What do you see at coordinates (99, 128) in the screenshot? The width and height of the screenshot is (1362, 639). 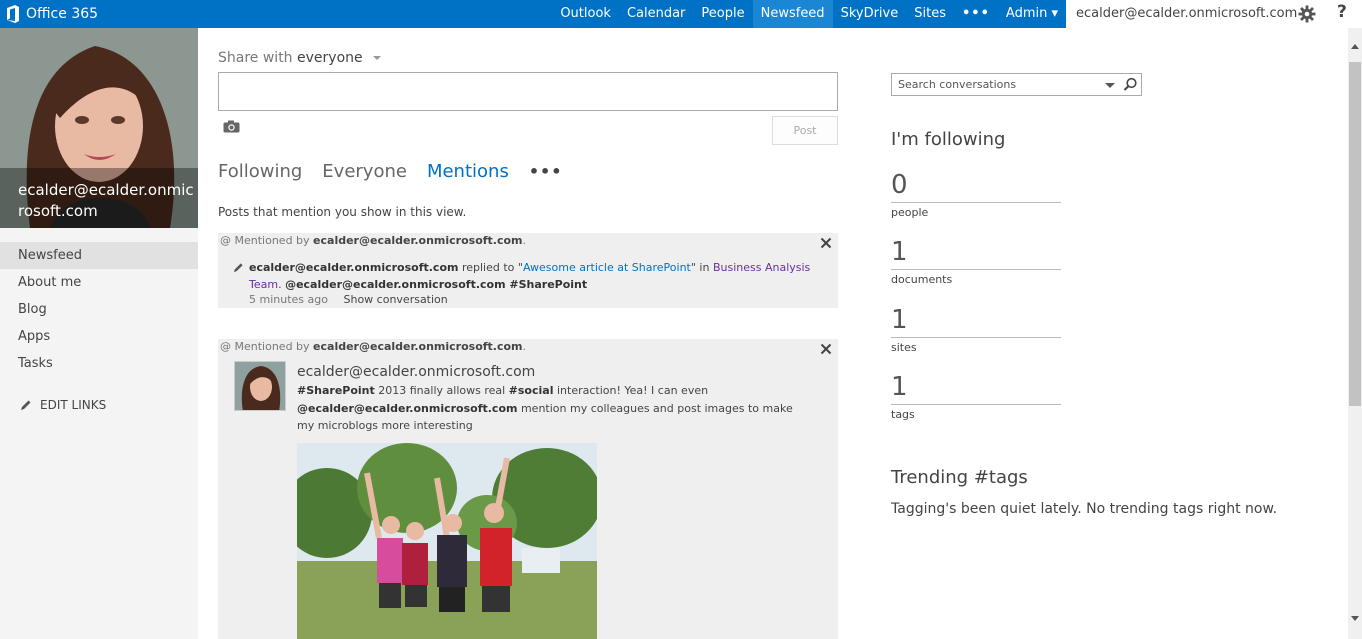 I see `profile-photo: ecalder@ecalder.onmicrosoft.com` at bounding box center [99, 128].